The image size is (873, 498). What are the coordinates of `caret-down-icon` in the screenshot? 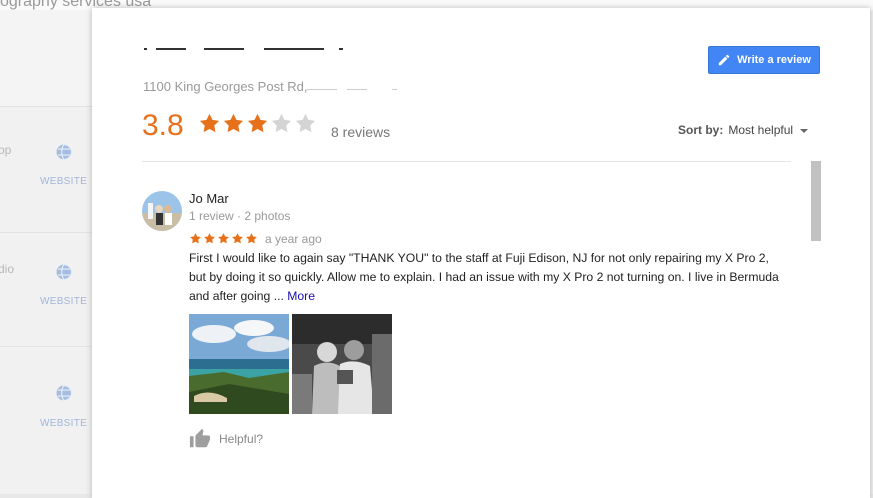 It's located at (804, 130).